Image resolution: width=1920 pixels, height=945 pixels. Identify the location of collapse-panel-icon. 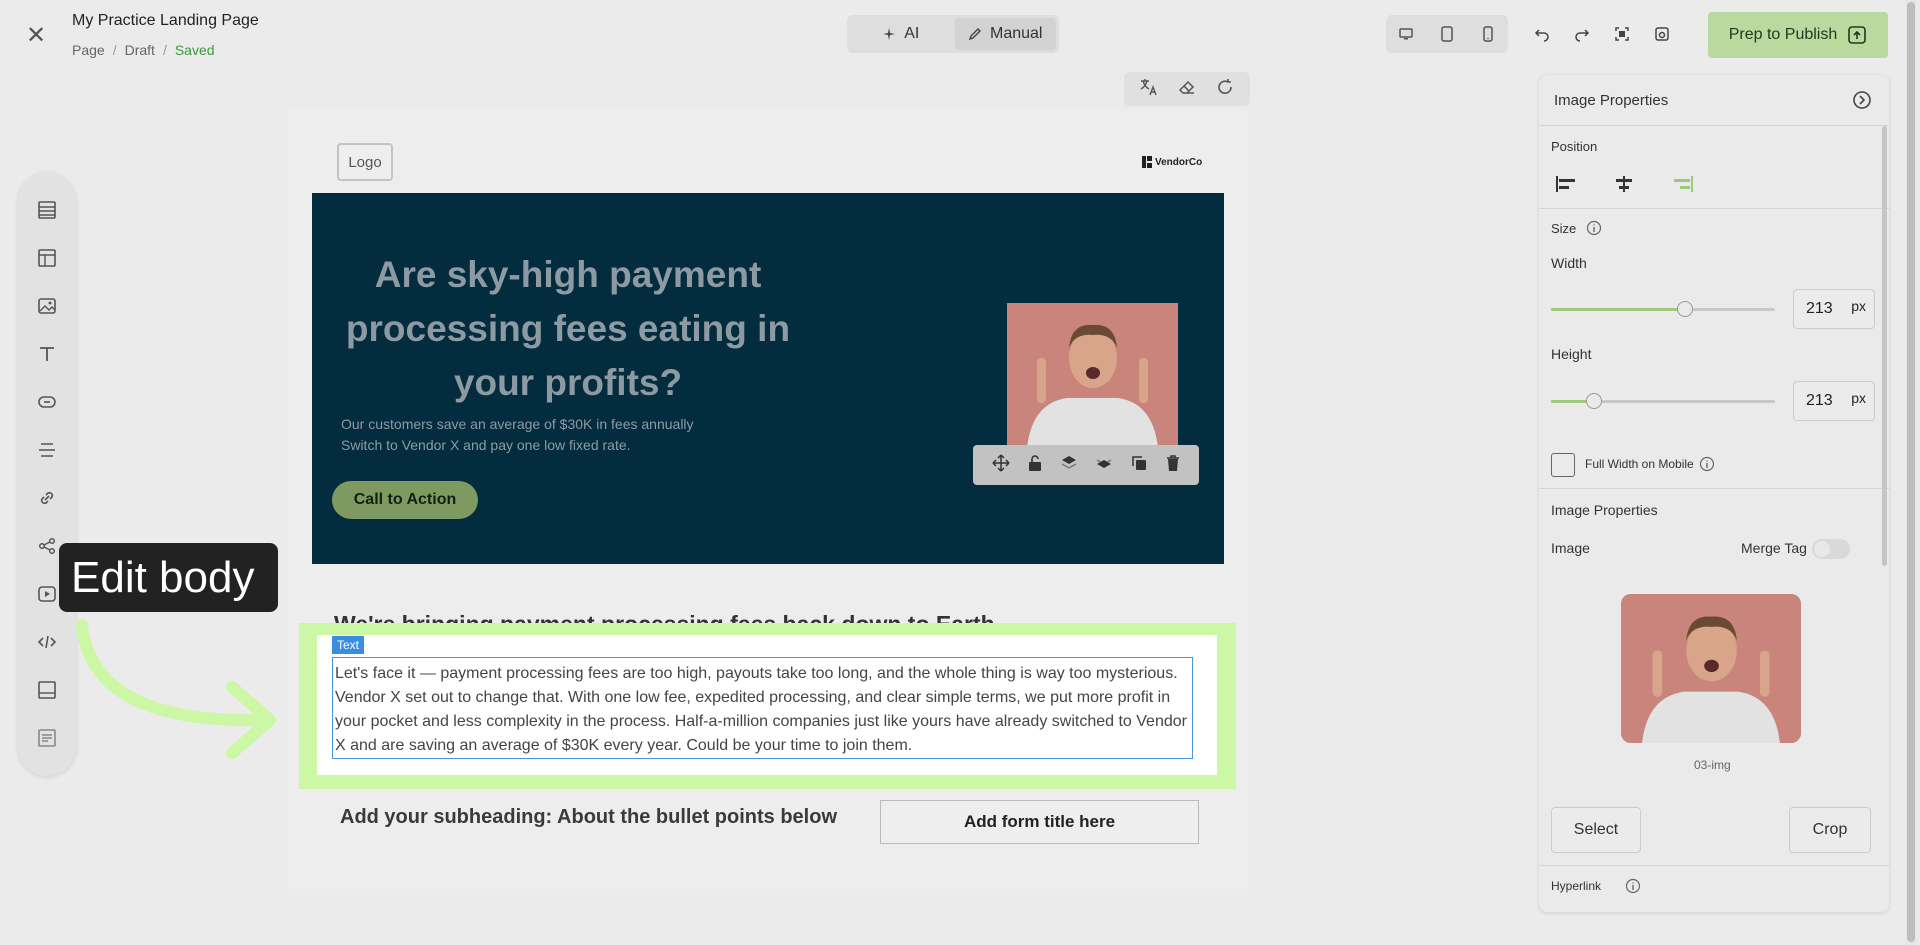
(1862, 102).